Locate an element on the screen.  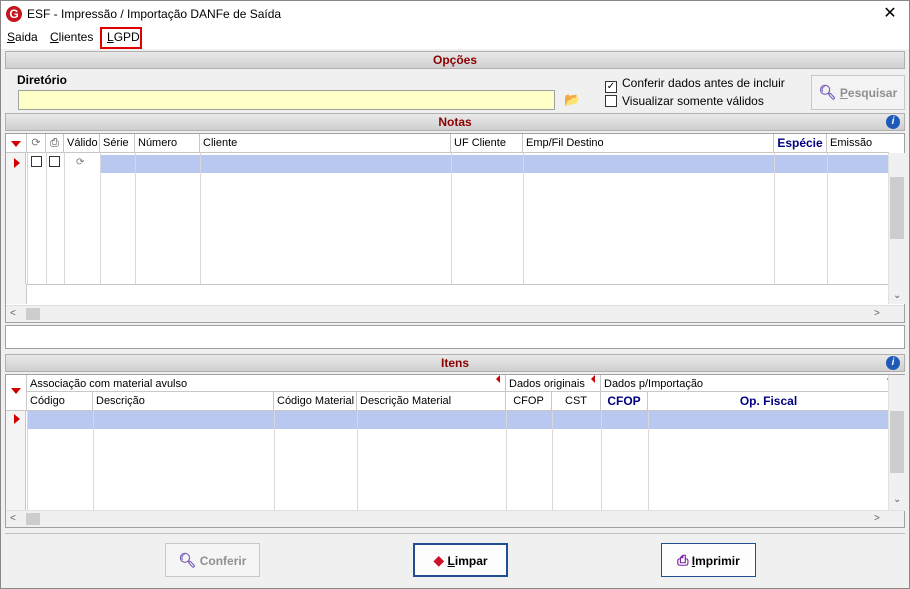
itens-scroll-left-icon: < is located at coordinates (13, 518).